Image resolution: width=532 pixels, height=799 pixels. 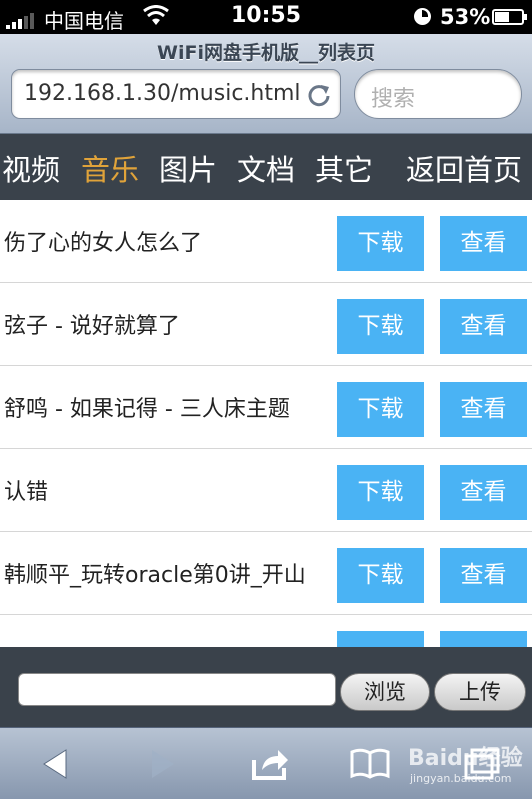 I want to click on file-name: 舒鸣 - 如果记得 - 三人床主题, so click(x=147, y=409).